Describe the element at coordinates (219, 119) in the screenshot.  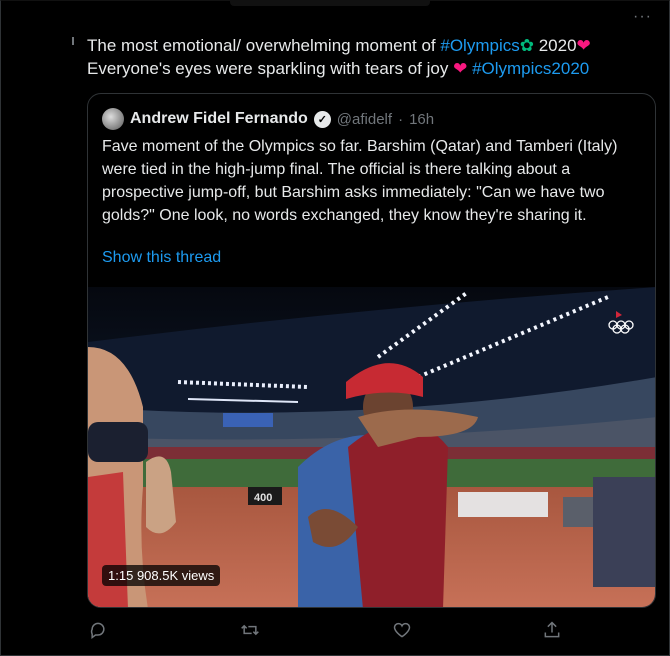
I see `author-name: Andrew Fidel Fernando` at that location.